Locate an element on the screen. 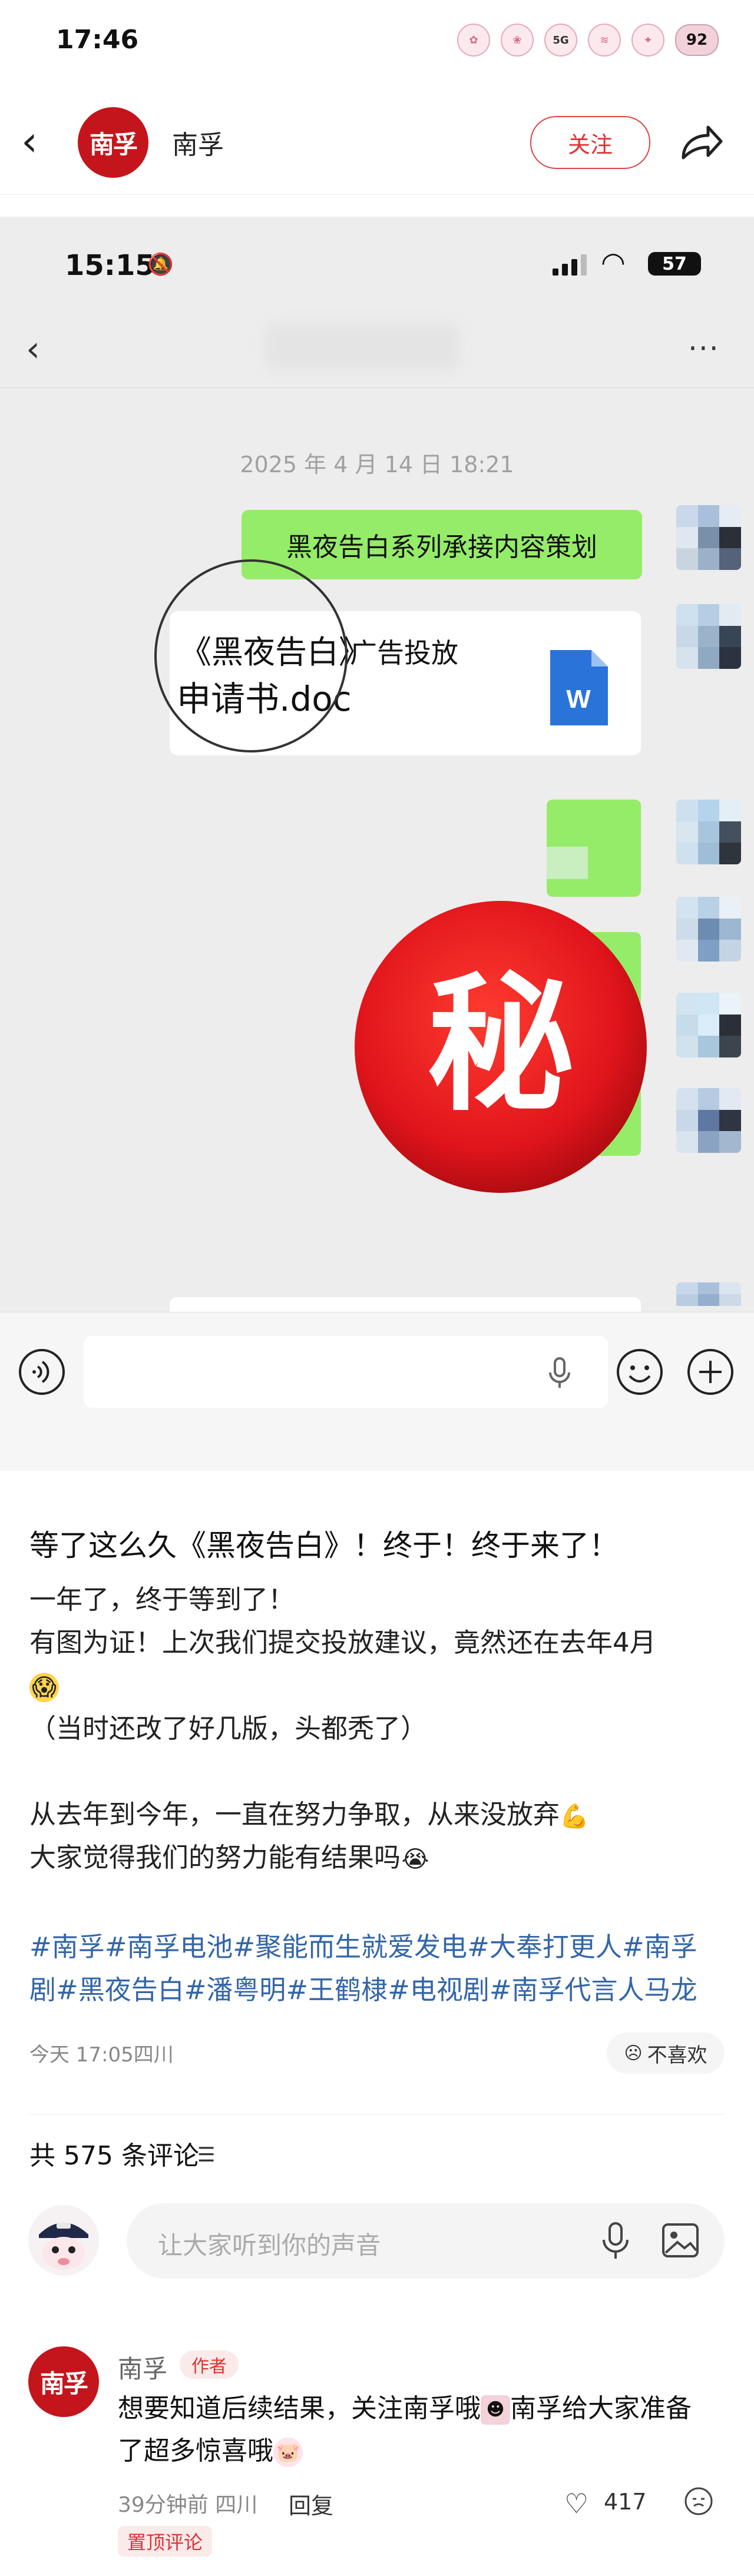 Image resolution: width=754 pixels, height=2576 pixels. chat-timestamp: 2025 年 4 月 14 日 18:21 is located at coordinates (377, 465).